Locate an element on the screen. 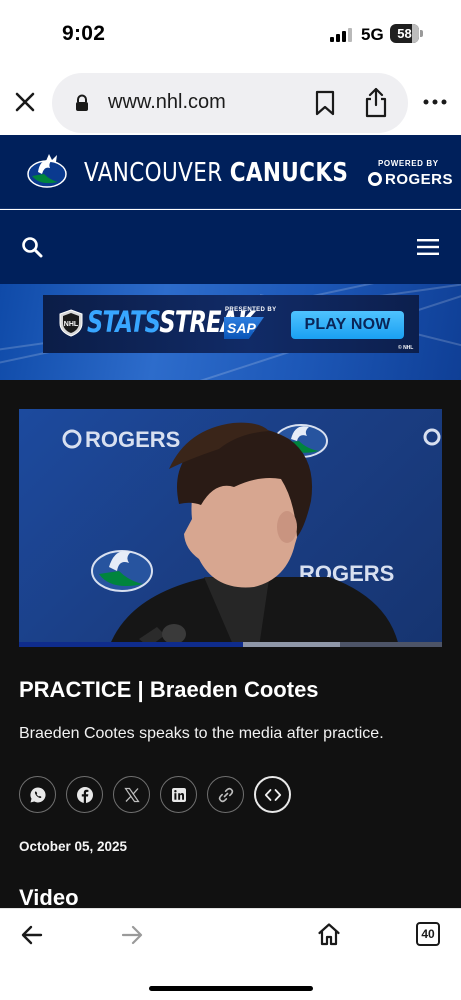 The height and width of the screenshot is (1000, 461). ad-presented-by: PRESENTED BY is located at coordinates (251, 310).